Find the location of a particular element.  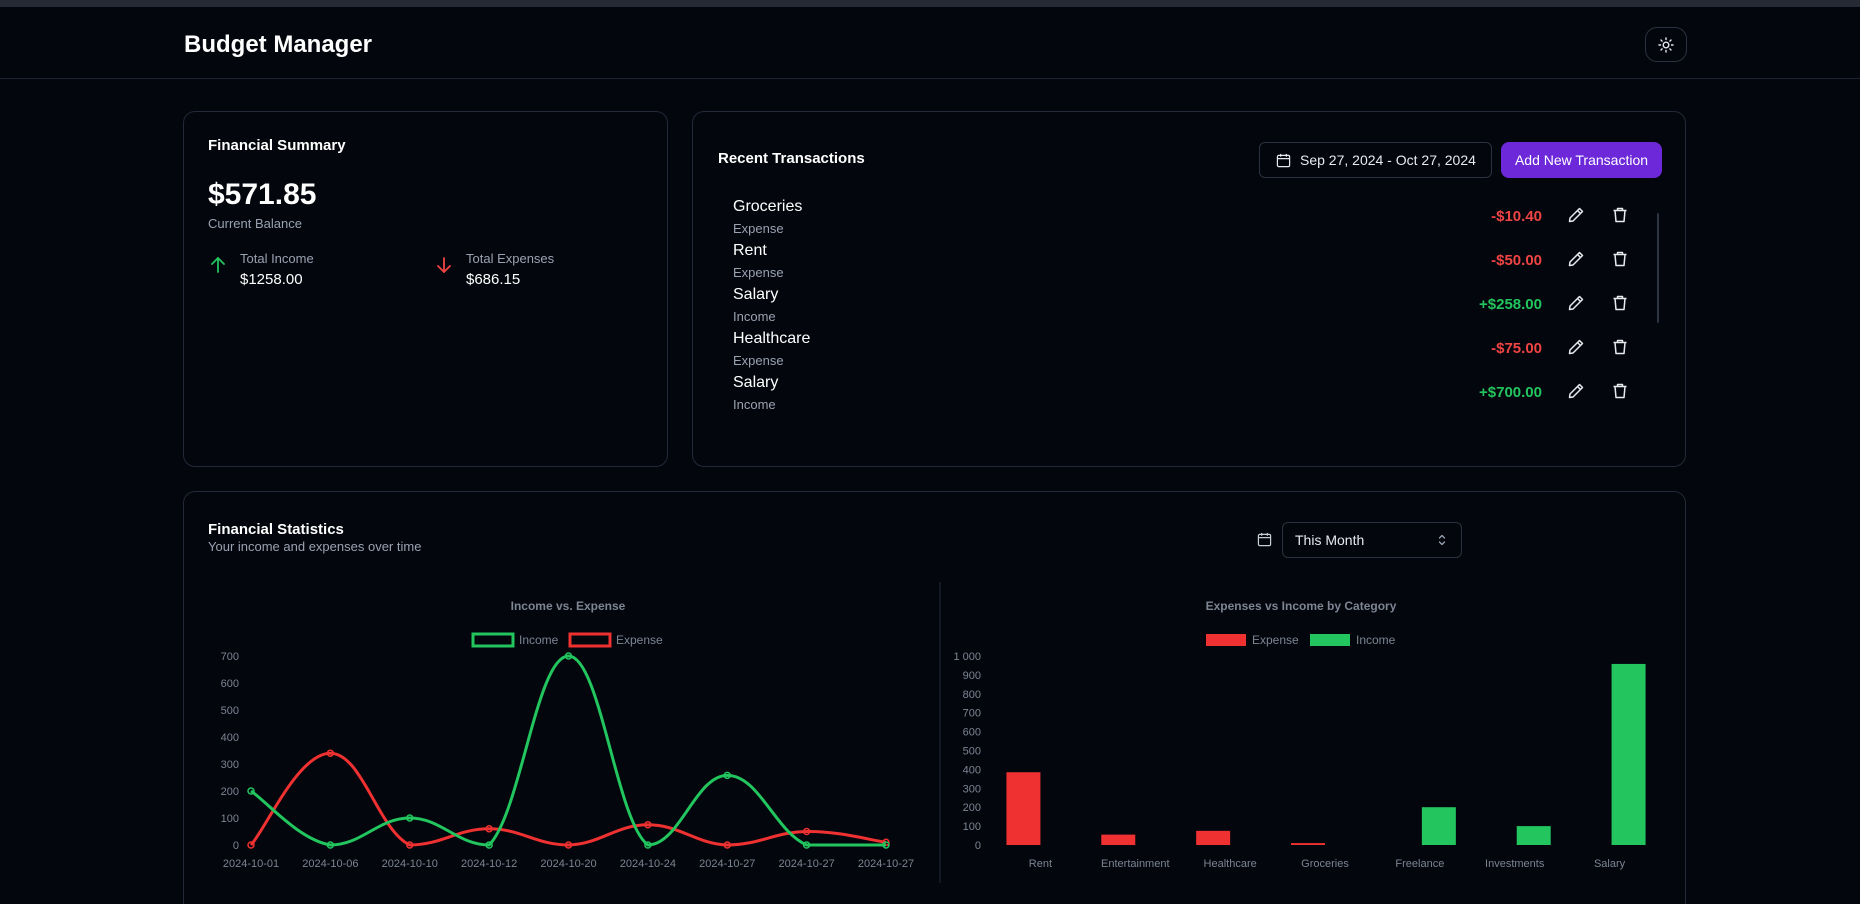

financial-statistics-subtitle: Your income and expenses over time is located at coordinates (315, 546).